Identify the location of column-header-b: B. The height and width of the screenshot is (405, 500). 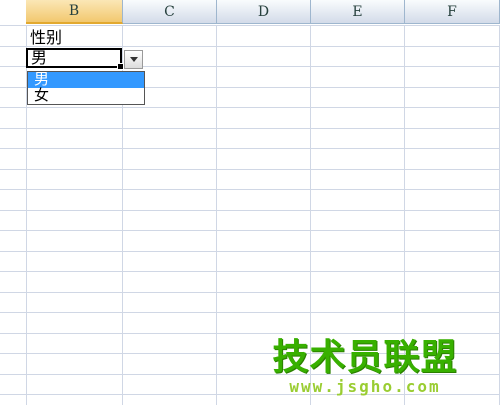
(74, 12).